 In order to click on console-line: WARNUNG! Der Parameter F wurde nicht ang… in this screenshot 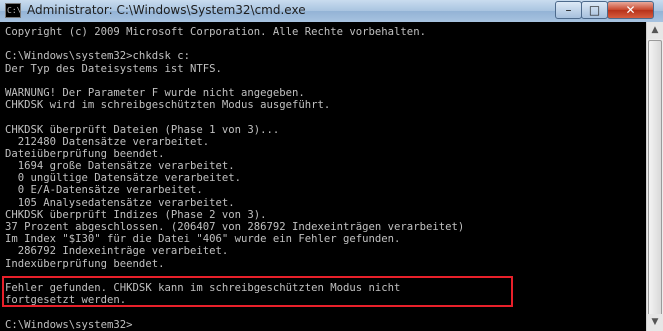, I will do `click(155, 92)`.